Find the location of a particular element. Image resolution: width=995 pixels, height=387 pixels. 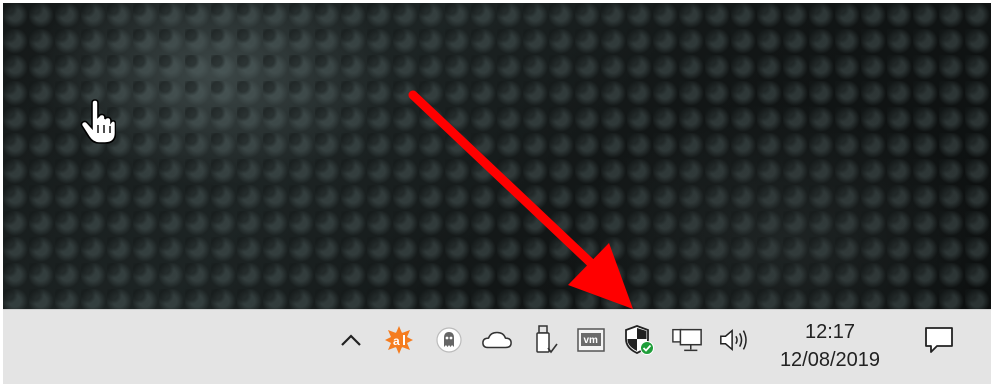

ghostery-tray-button is located at coordinates (449, 340).